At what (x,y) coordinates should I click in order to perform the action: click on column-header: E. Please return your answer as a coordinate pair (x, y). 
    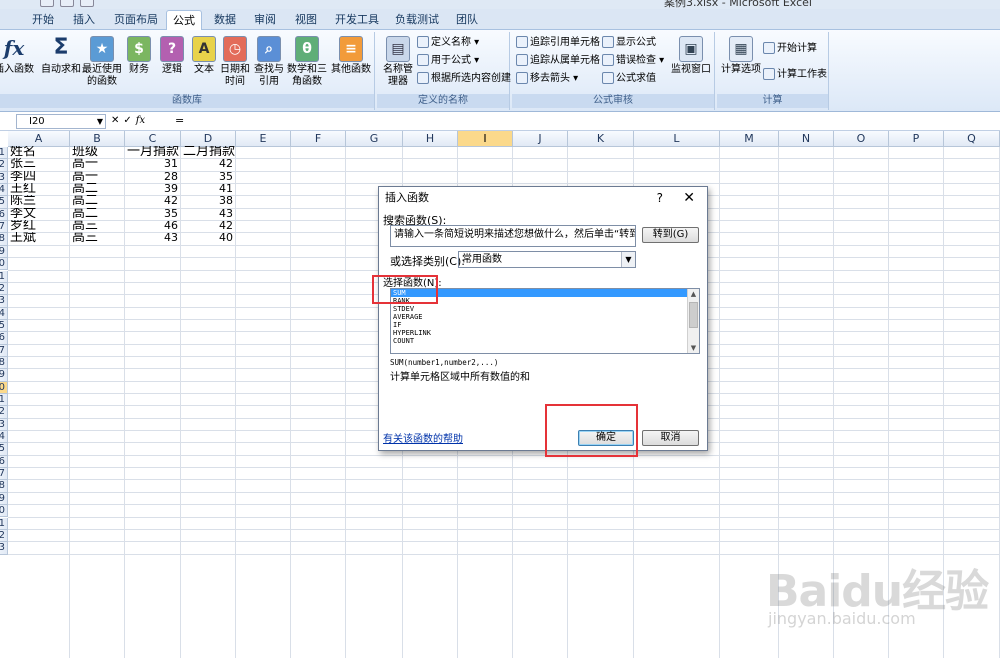
    Looking at the image, I should click on (263, 139).